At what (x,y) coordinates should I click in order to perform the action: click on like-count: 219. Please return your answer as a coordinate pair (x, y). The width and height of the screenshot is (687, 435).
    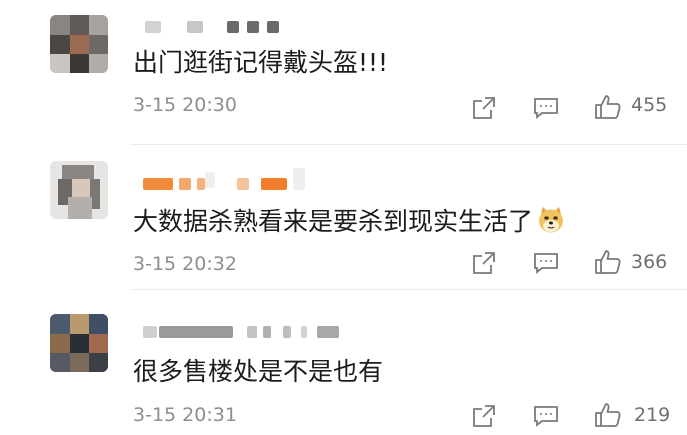
    Looking at the image, I should click on (652, 415).